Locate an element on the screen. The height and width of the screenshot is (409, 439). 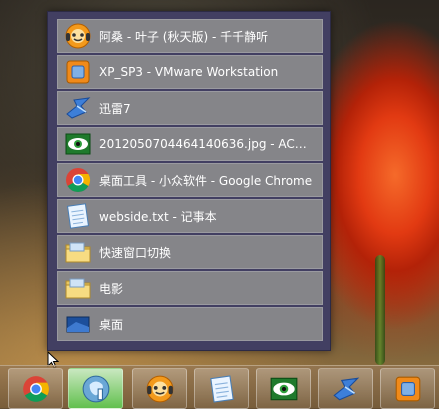
window-item-label: 电影 is located at coordinates (111, 288).